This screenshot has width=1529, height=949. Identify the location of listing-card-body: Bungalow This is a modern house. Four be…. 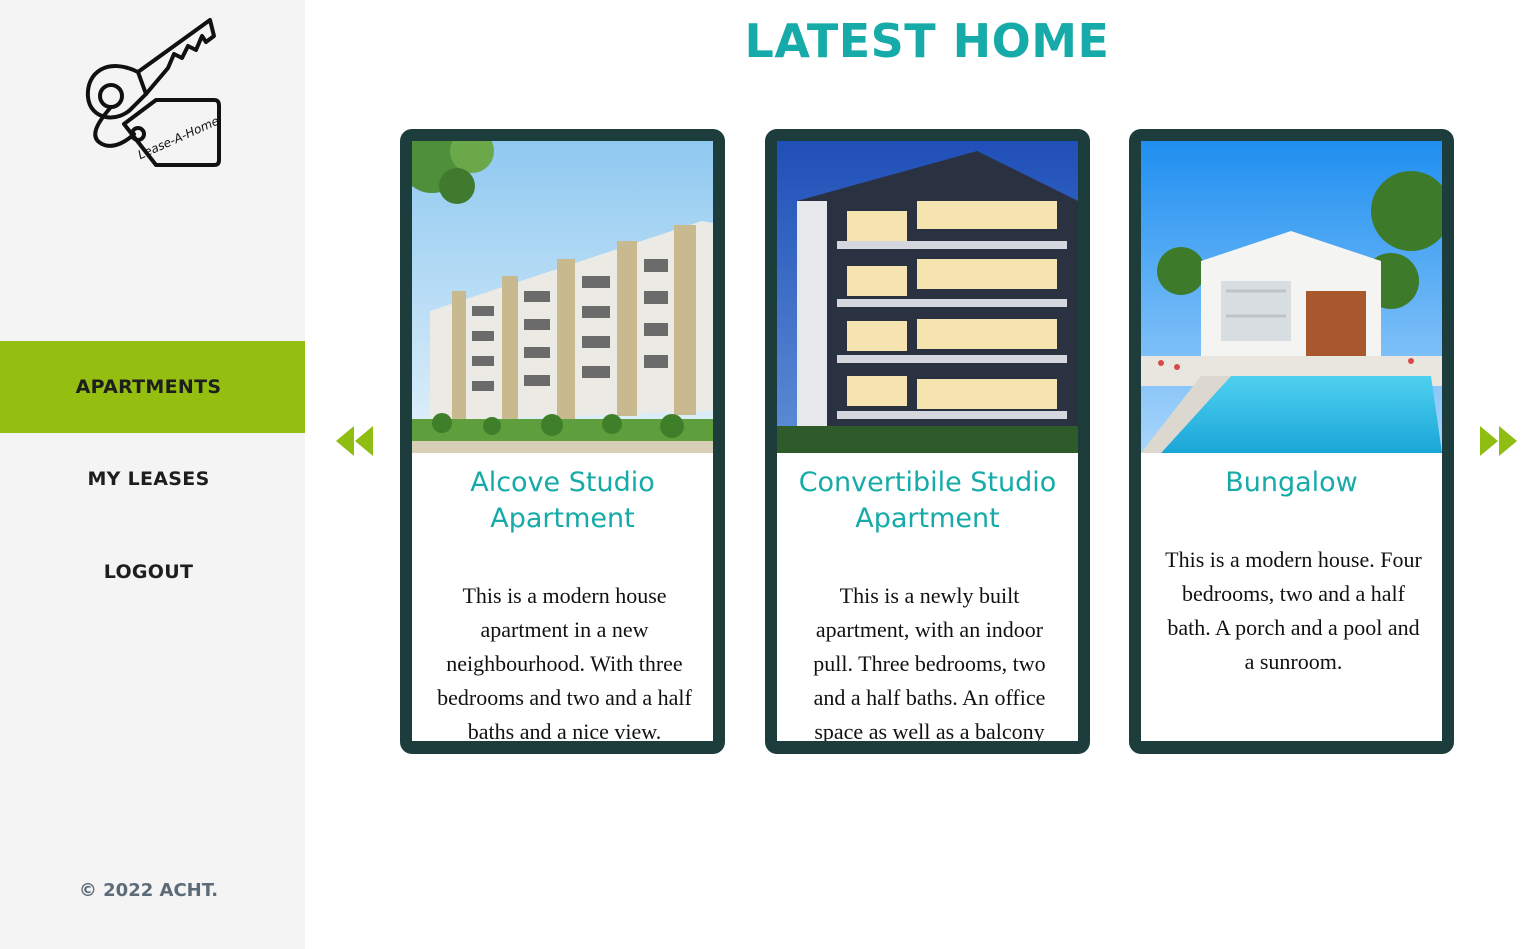
(1291, 441).